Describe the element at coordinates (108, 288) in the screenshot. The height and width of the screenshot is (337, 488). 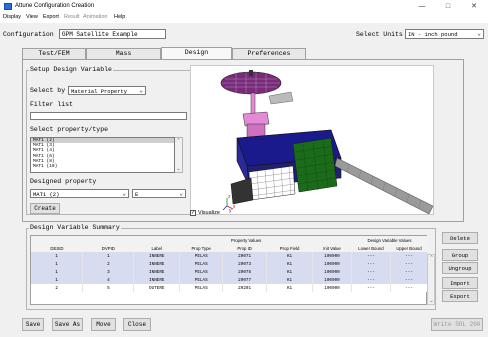
I see `table-cell: 5` at that location.